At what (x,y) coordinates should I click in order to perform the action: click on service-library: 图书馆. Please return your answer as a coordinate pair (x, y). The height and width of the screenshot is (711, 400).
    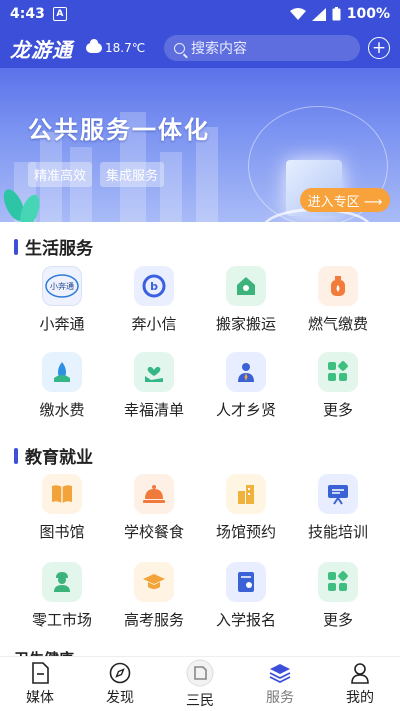
    Looking at the image, I should click on (62, 508).